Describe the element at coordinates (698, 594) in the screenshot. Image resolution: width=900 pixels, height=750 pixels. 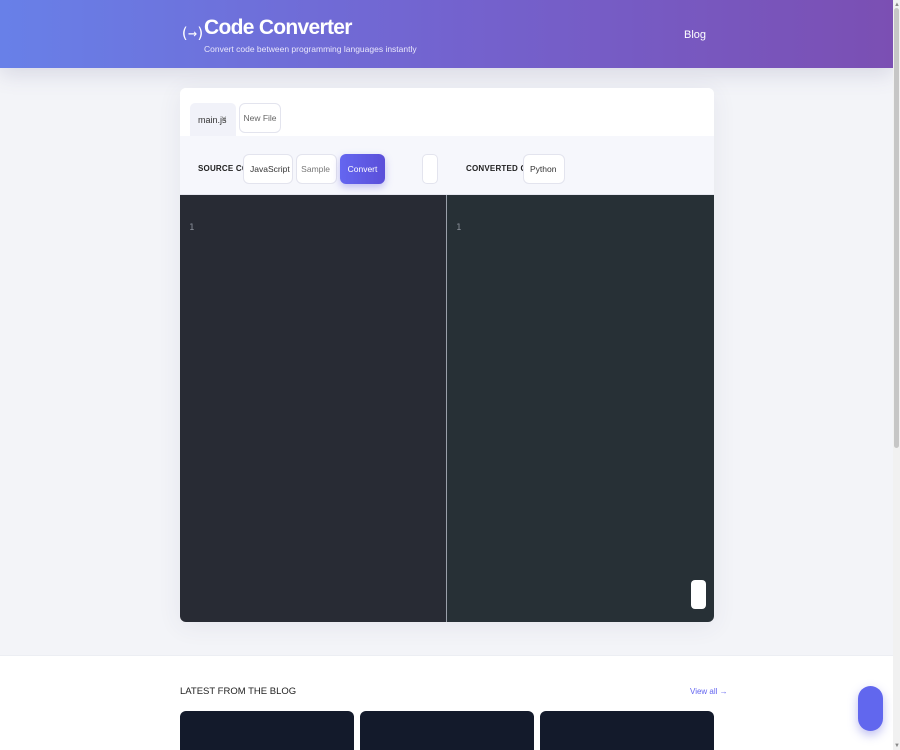
I see `copy-output-button` at that location.